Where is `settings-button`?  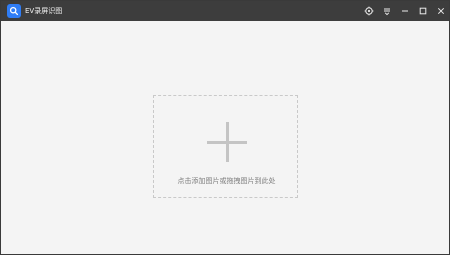 settings-button is located at coordinates (368, 11).